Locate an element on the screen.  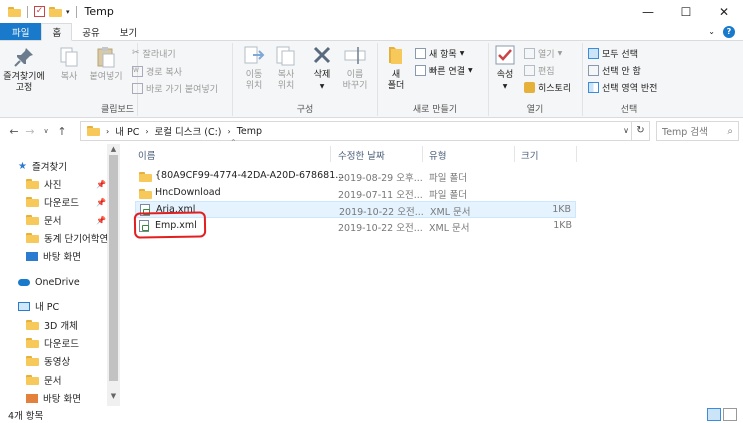
new-item-dropdown-icon: ▼ is located at coordinates (462, 53).